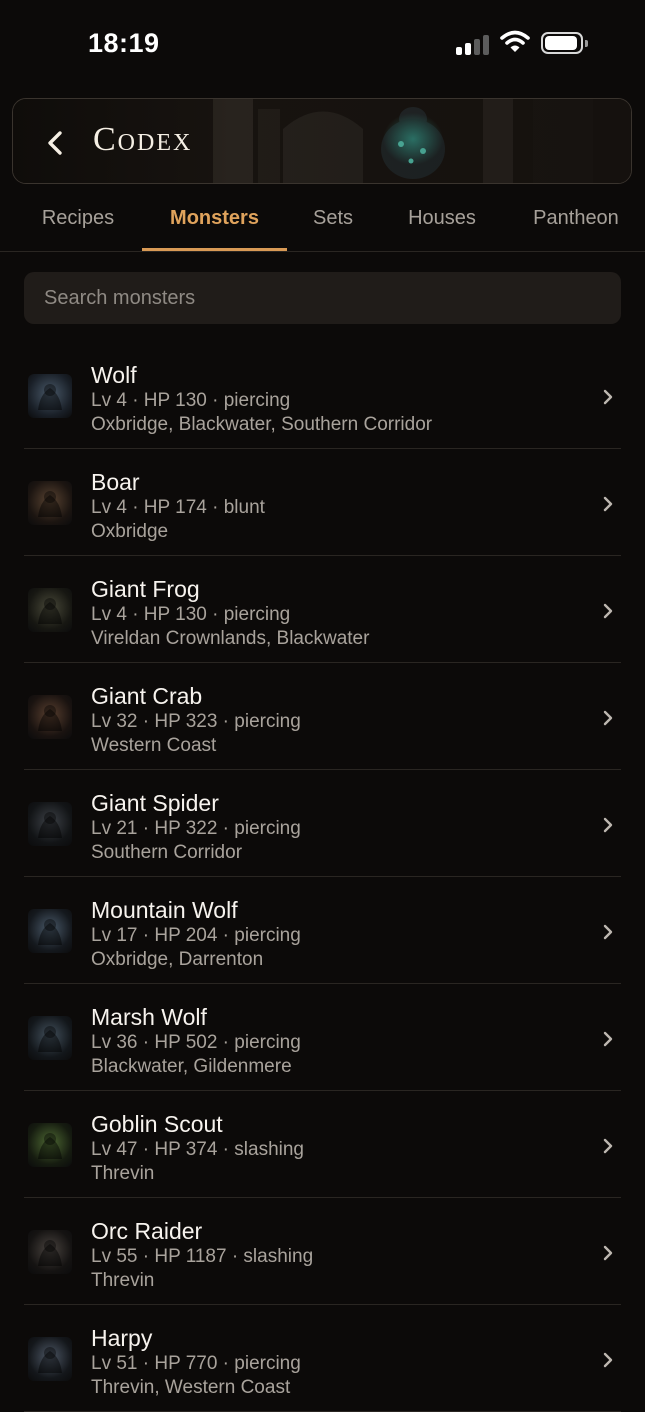  Describe the element at coordinates (130, 531) in the screenshot. I see `monster-locations: Oxbridge` at that location.